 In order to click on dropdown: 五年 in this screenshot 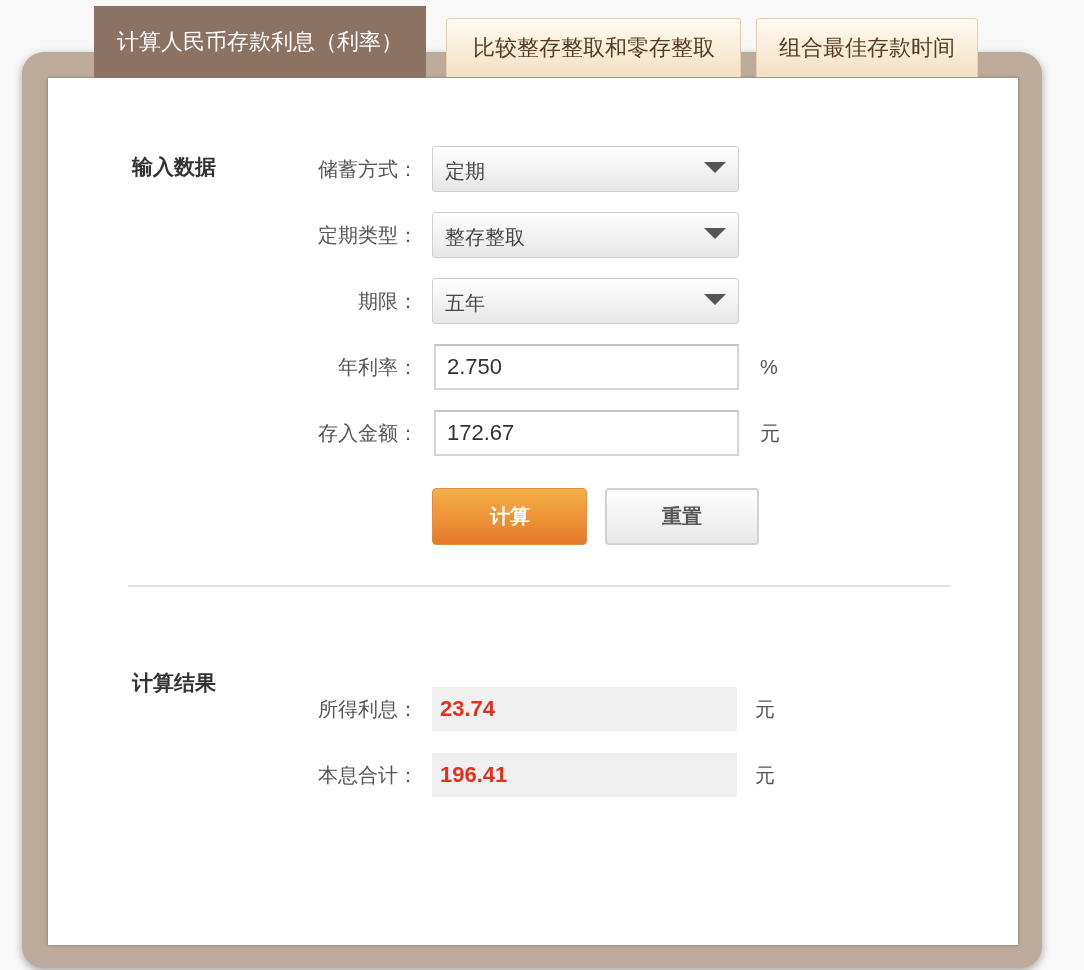, I will do `click(585, 301)`.